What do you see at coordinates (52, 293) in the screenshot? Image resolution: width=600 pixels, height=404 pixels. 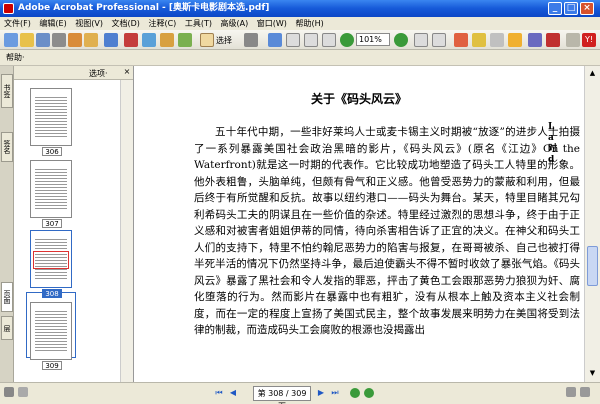 I see `page-number-label-selected: 308` at bounding box center [52, 293].